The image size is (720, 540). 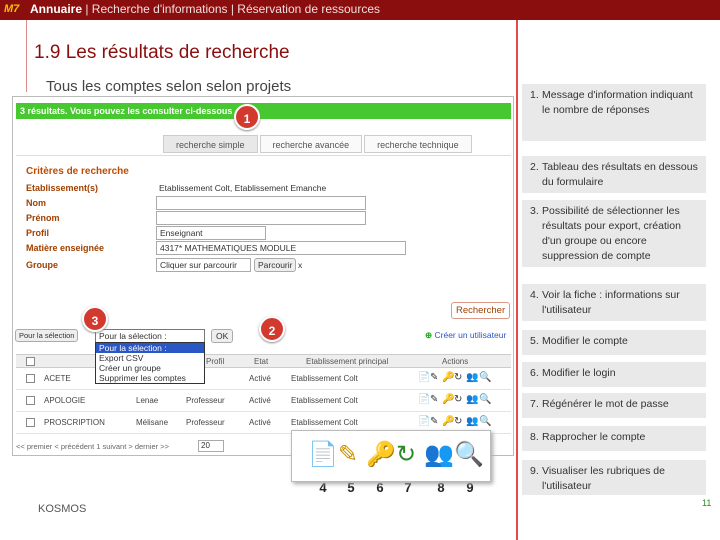 What do you see at coordinates (534, 404) in the screenshot?
I see `note-number: 7.` at bounding box center [534, 404].